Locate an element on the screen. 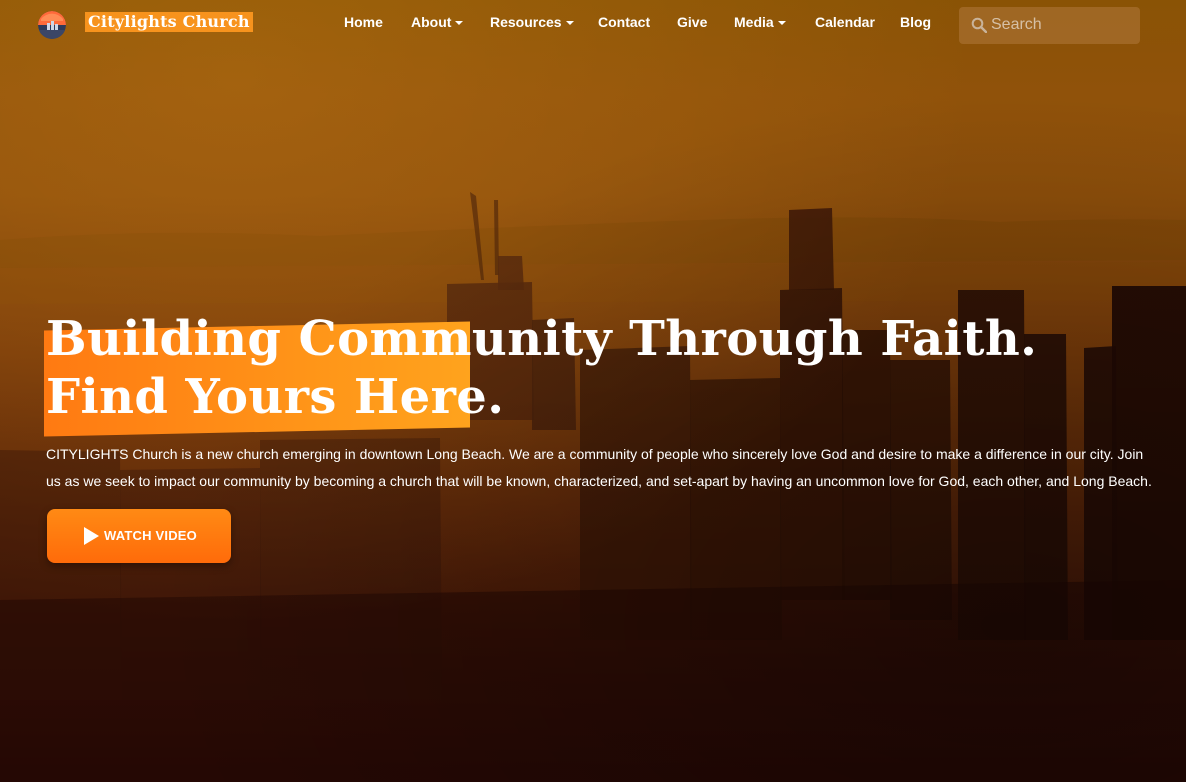  nav-resources-label: Resources is located at coordinates (526, 22).